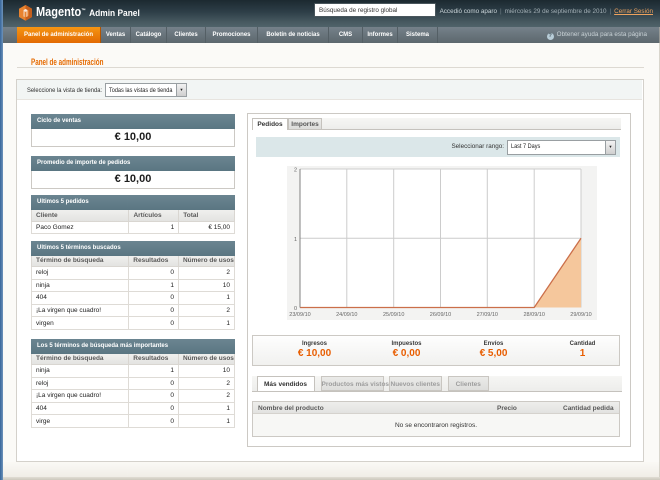  What do you see at coordinates (295, 171) in the screenshot?
I see `svg-text: 2` at bounding box center [295, 171].